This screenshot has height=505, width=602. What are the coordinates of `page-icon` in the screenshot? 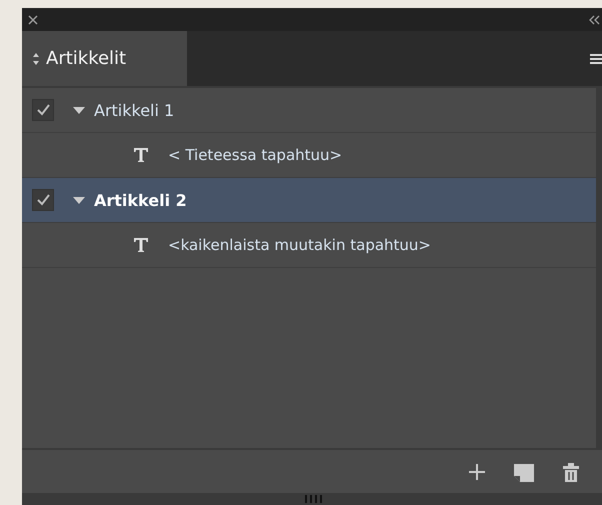 It's located at (524, 472).